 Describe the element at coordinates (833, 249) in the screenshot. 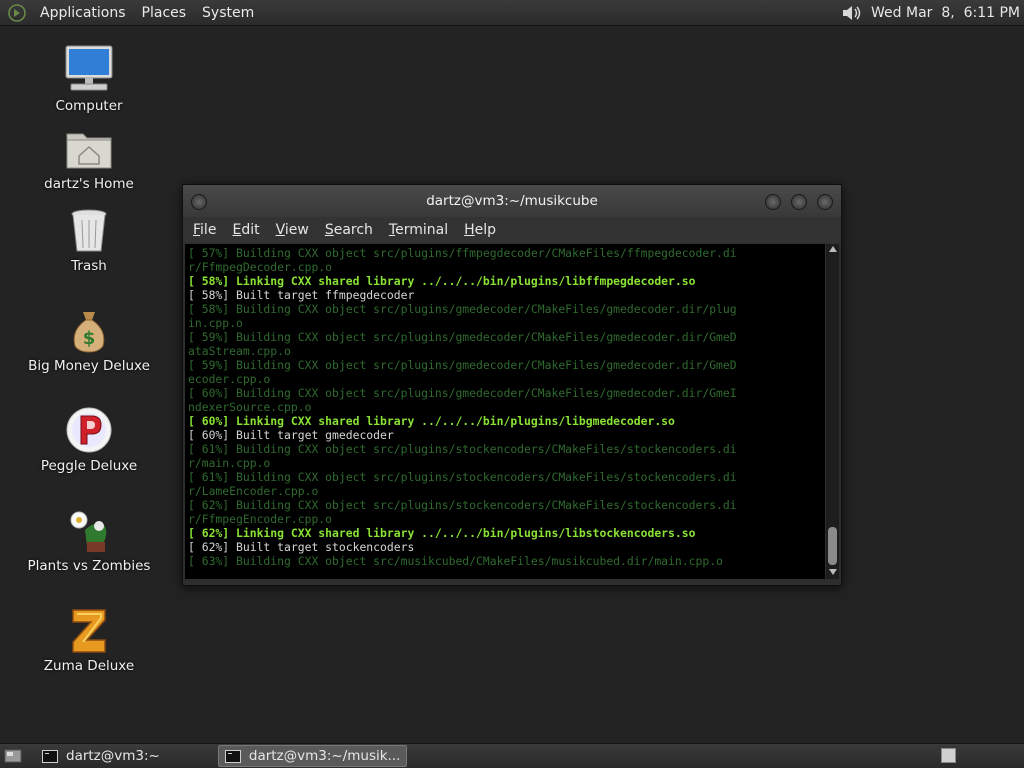

I see `scroll-up-arrow-icon` at that location.